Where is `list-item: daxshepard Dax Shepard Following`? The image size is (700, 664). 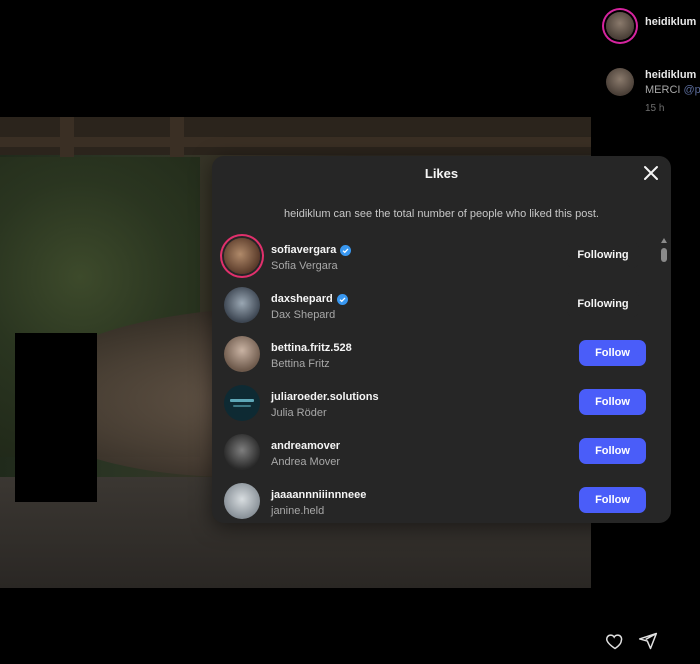
list-item: daxshepard Dax Shepard Following is located at coordinates (441, 305).